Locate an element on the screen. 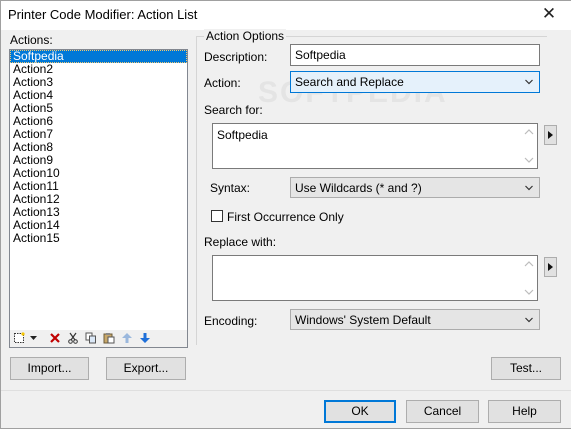 This screenshot has height=429, width=571. action-select: Search and Replace is located at coordinates (415, 82).